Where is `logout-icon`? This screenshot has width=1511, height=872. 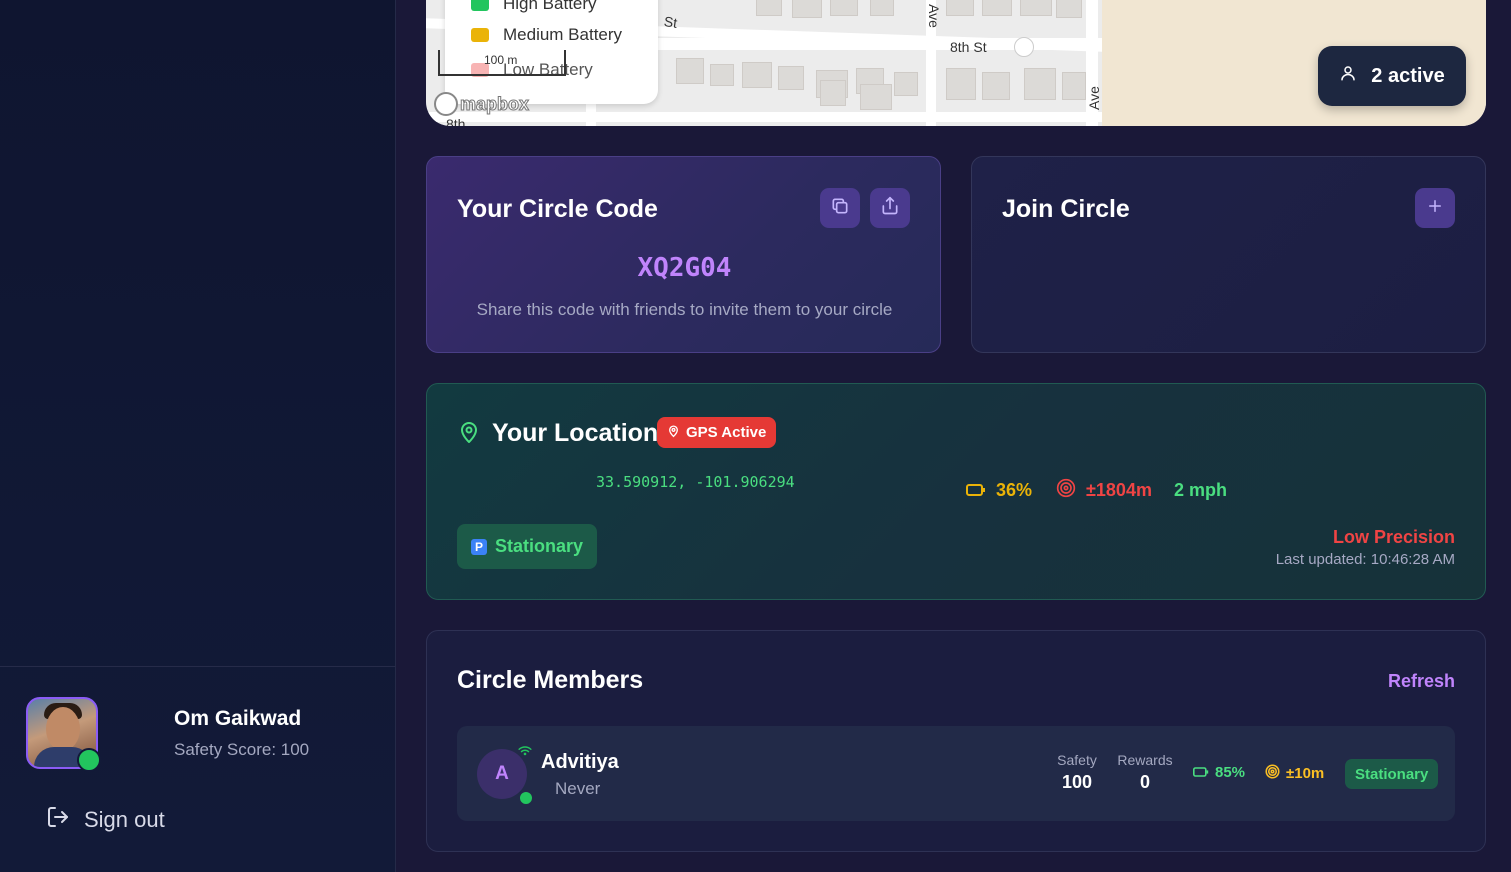
logout-icon is located at coordinates (58, 819).